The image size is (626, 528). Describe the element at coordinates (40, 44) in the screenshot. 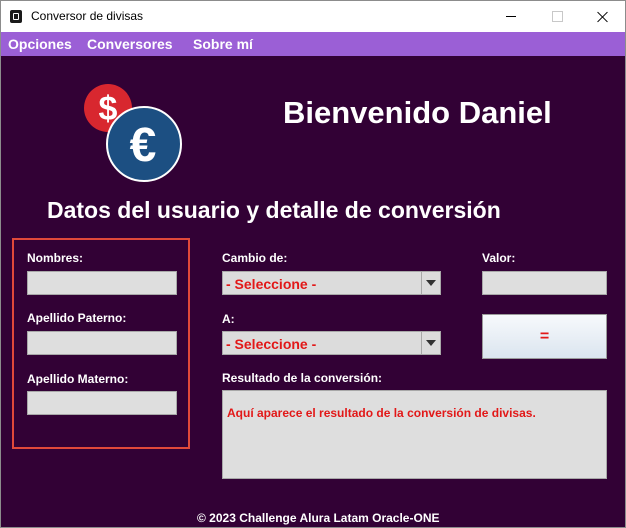

I see `menu-opciones: Opciones` at that location.